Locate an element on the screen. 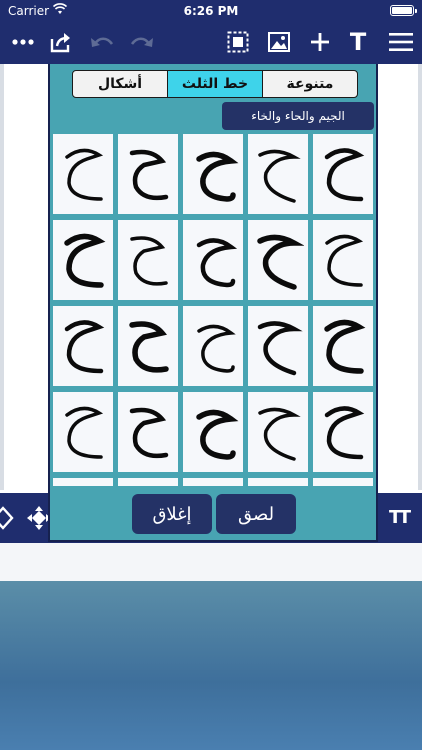 The height and width of the screenshot is (750, 422). canvas-left-area is located at coordinates (24, 277).